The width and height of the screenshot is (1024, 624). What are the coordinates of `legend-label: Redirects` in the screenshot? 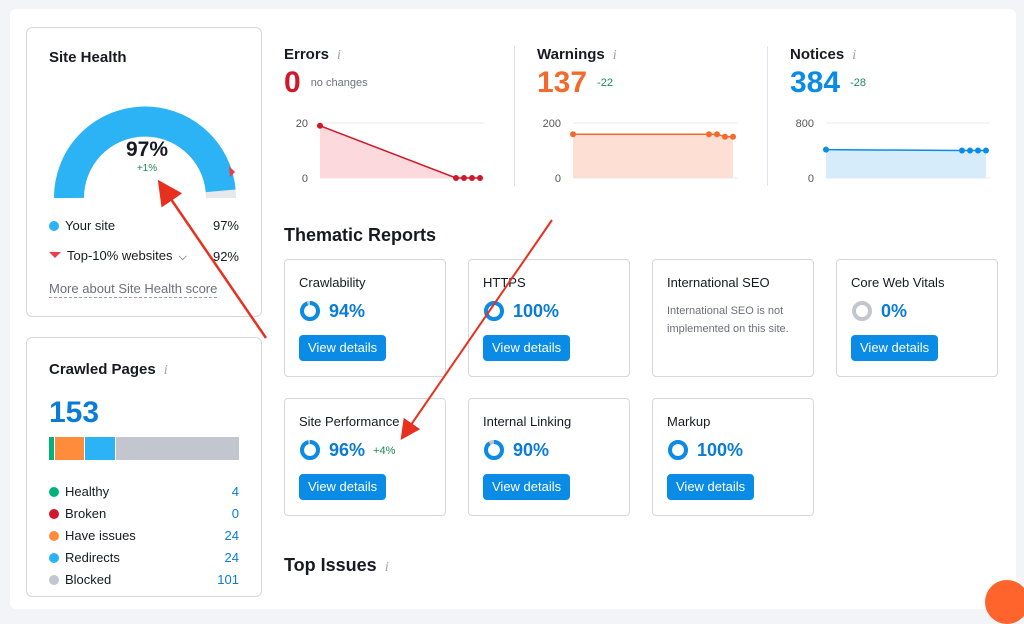 It's located at (92, 557).